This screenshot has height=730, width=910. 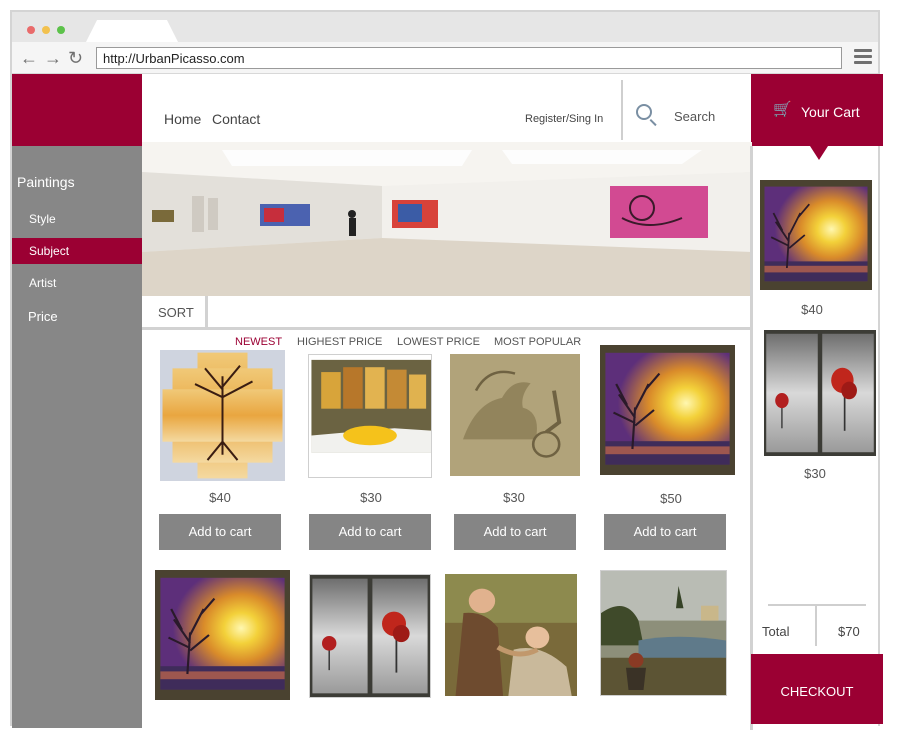 I want to click on sort-divider, so click(x=206, y=312).